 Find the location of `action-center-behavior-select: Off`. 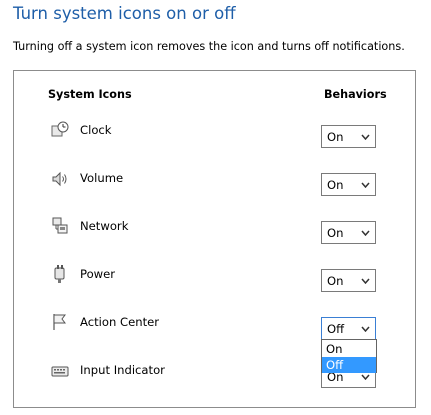

action-center-behavior-select: Off is located at coordinates (348, 328).